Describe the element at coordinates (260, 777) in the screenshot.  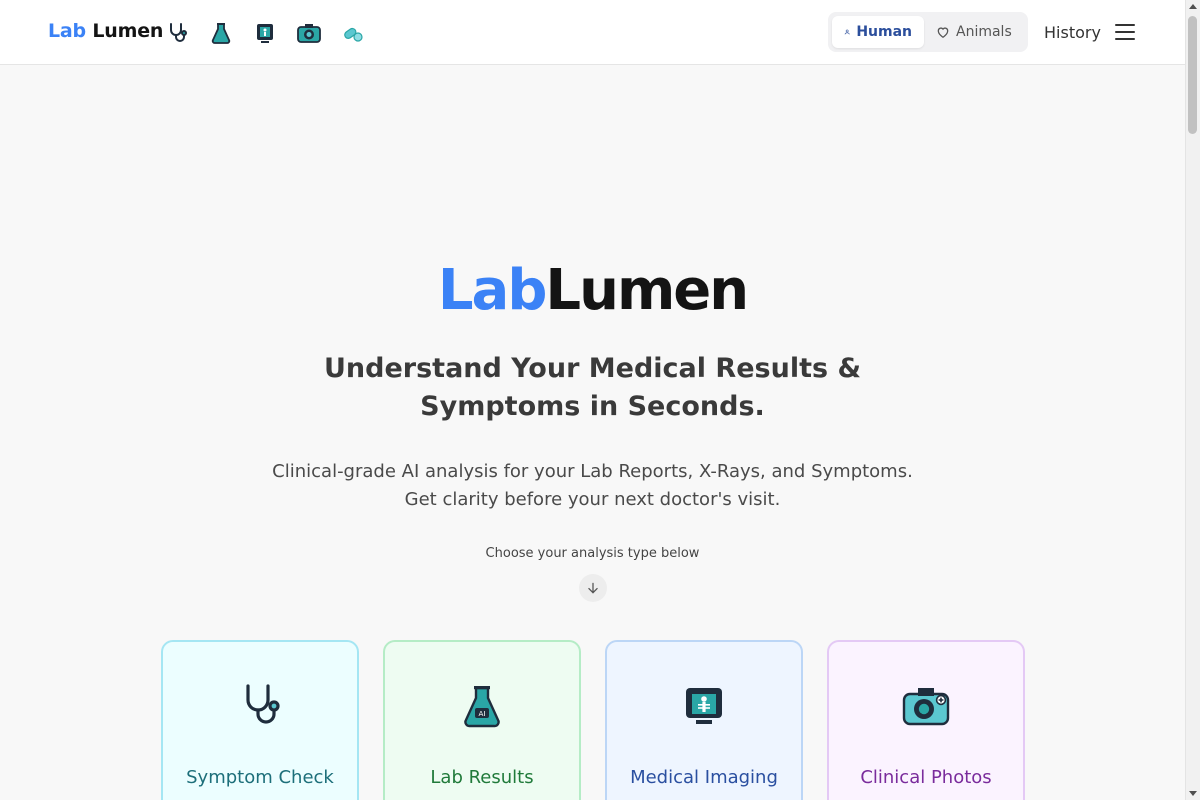
I see `card-symptom-check-label: Symptom Check` at that location.